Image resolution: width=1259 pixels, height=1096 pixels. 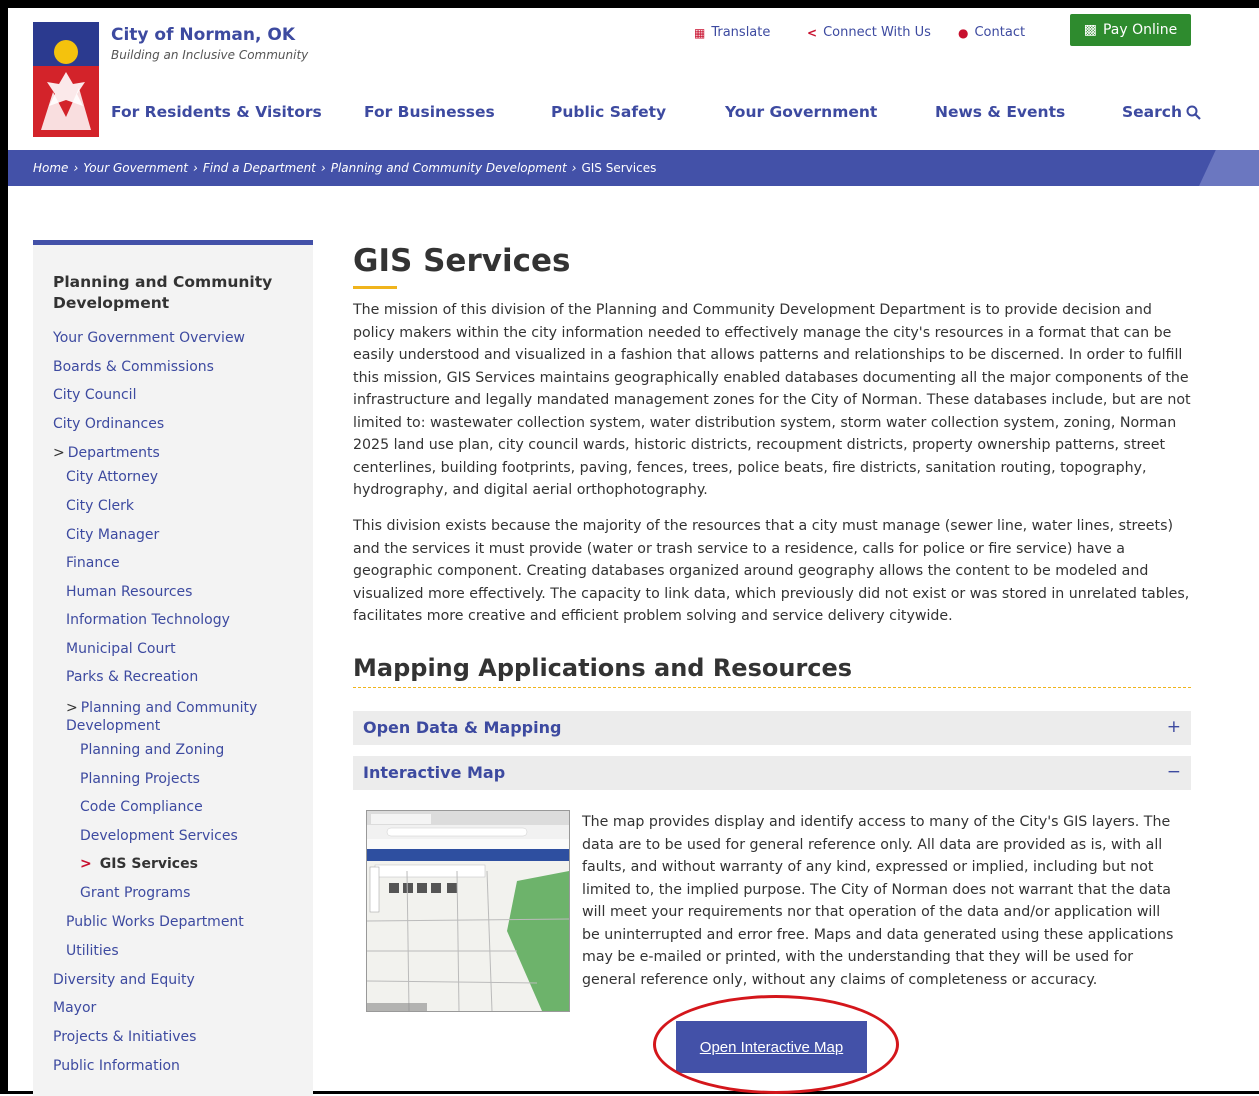 I want to click on sidebar-item-public-works: Public Works Department, so click(x=155, y=922).